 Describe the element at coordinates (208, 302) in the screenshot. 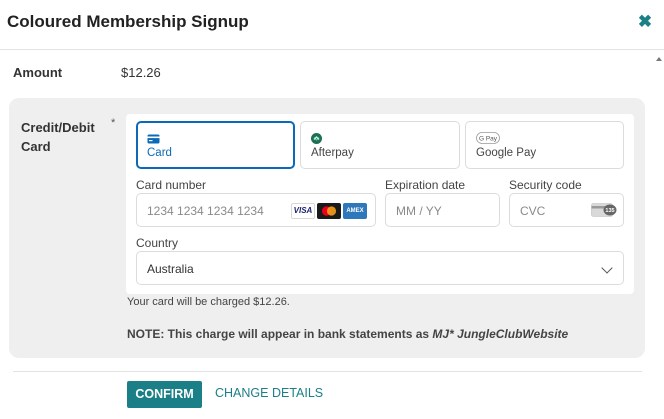

I see `charge-notice: Your card will be charged $12.26.` at that location.